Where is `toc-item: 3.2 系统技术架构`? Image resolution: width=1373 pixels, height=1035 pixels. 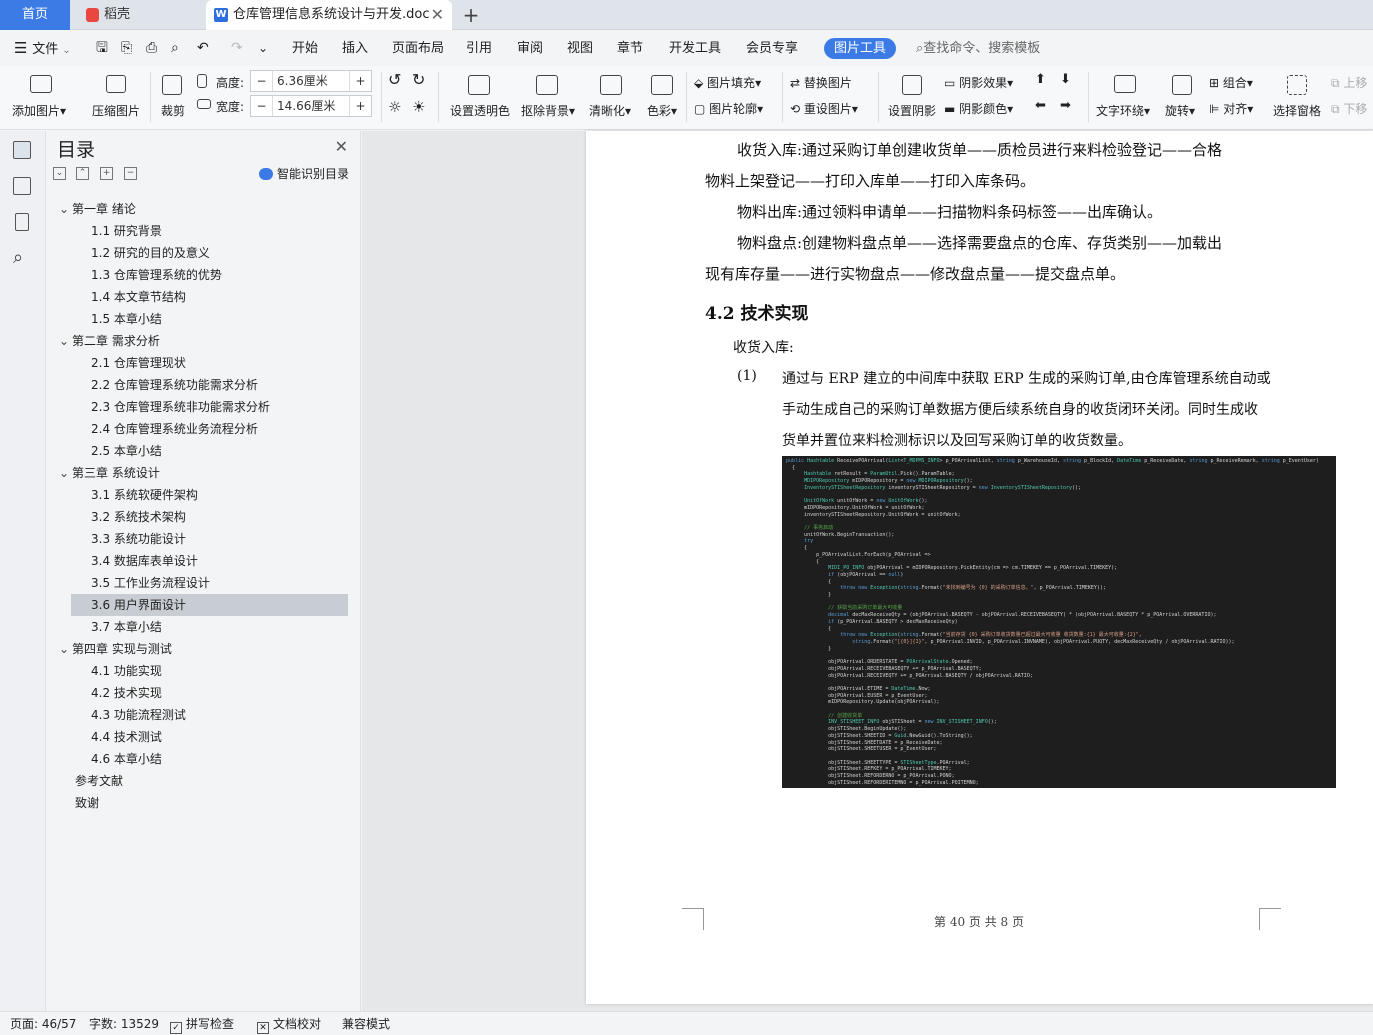
toc-item: 3.2 系统技术架构 is located at coordinates (209, 517).